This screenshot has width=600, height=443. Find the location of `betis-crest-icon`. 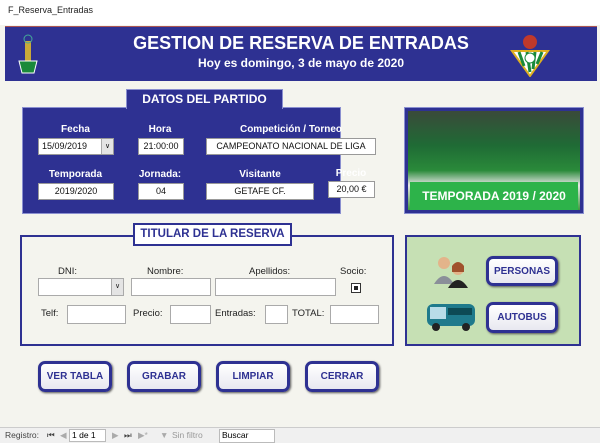

betis-crest-icon is located at coordinates (530, 55).